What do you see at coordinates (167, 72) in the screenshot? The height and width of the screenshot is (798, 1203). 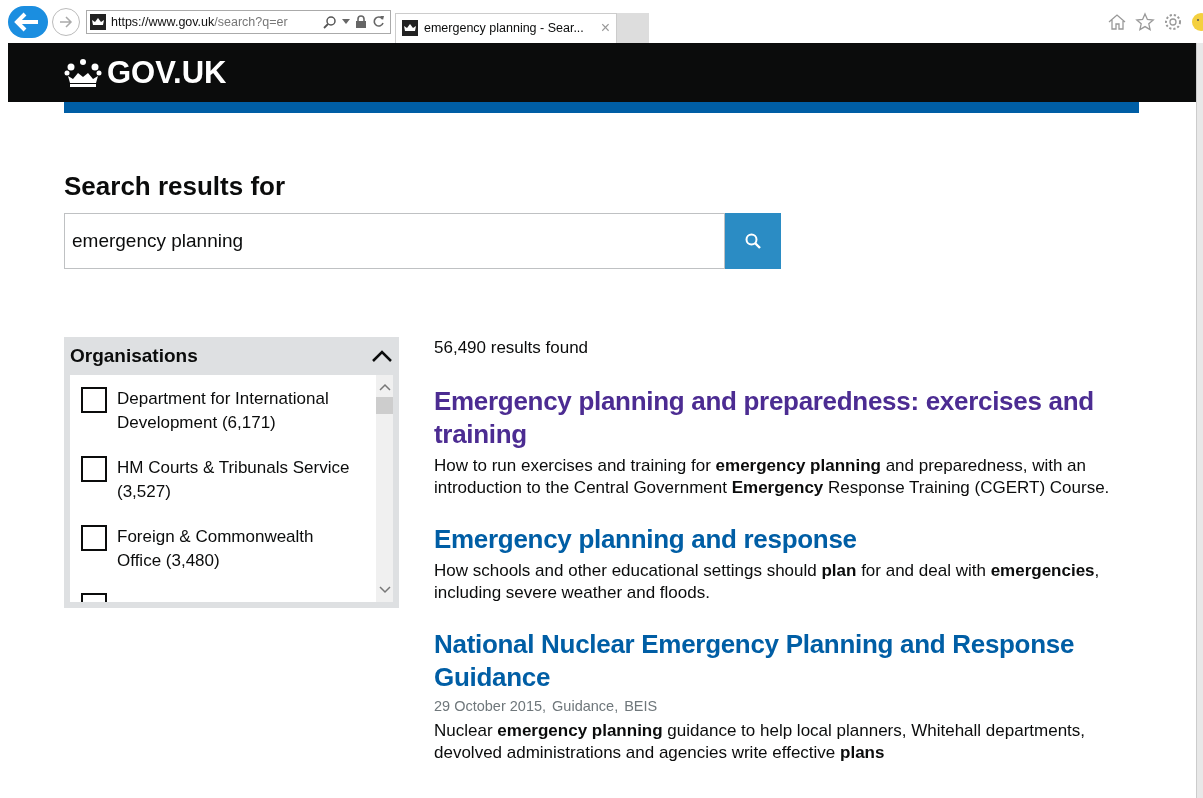 I see `site-logo: GOV.UK` at bounding box center [167, 72].